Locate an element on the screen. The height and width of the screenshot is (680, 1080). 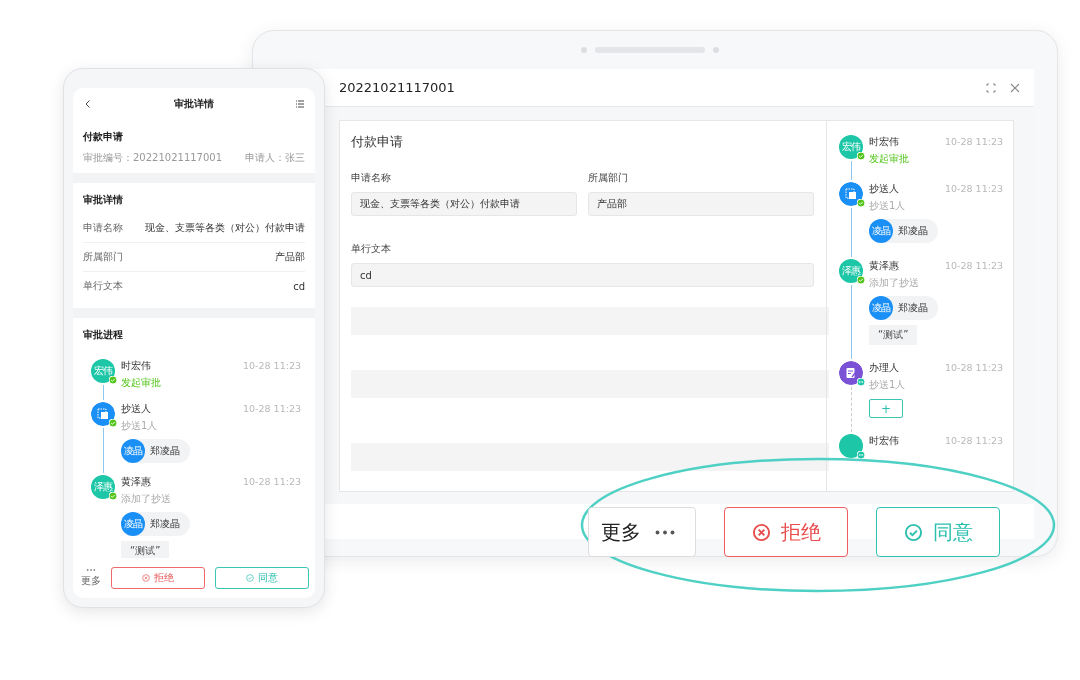
detail-value: 产品部 is located at coordinates (290, 257).